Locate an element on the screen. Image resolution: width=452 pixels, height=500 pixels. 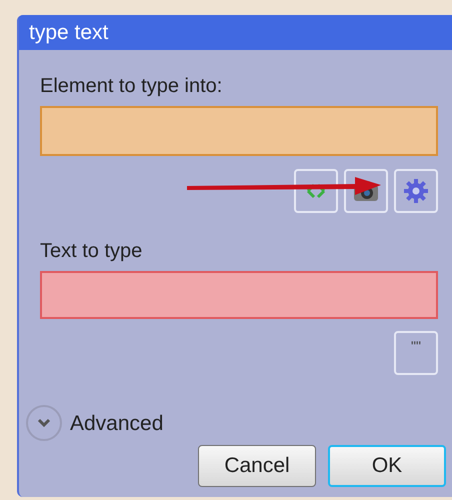
dialog-button: OK is located at coordinates (387, 466).